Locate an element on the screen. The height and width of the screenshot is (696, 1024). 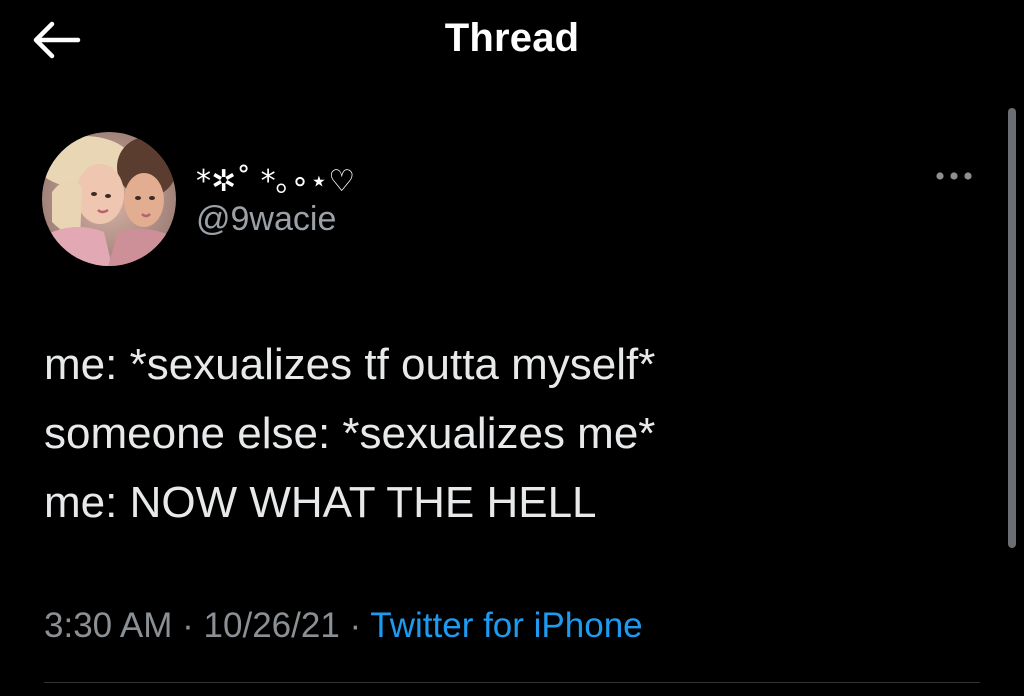
page-title: Thread is located at coordinates (512, 38).